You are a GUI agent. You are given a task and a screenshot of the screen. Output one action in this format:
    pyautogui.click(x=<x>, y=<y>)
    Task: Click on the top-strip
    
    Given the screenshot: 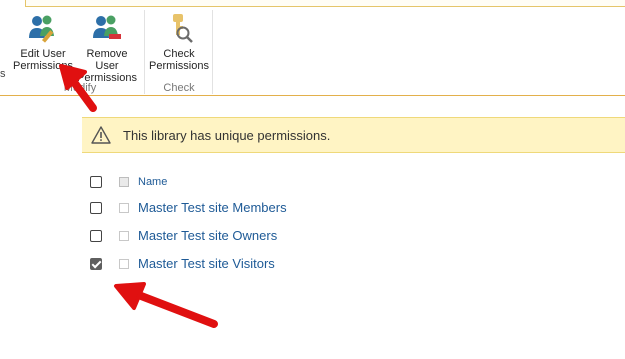 What is the action you would take?
    pyautogui.click(x=312, y=4)
    